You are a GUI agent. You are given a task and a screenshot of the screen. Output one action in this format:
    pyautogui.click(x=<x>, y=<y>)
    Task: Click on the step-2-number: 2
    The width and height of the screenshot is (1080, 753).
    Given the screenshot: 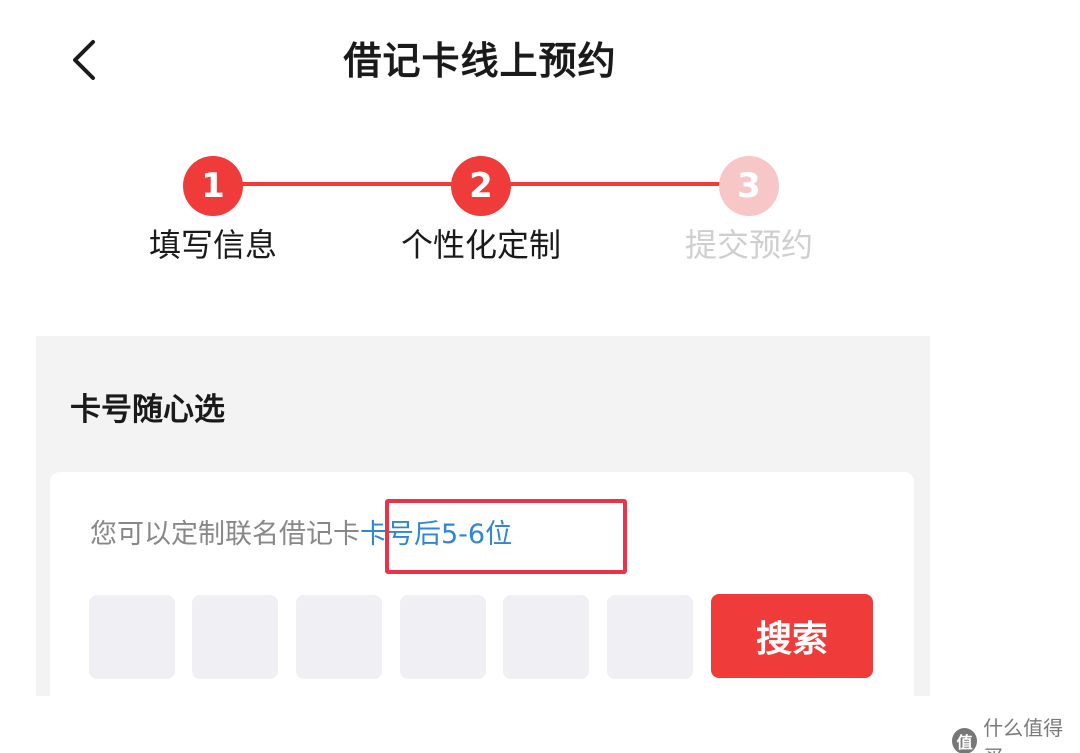 What is the action you would take?
    pyautogui.click(x=481, y=186)
    